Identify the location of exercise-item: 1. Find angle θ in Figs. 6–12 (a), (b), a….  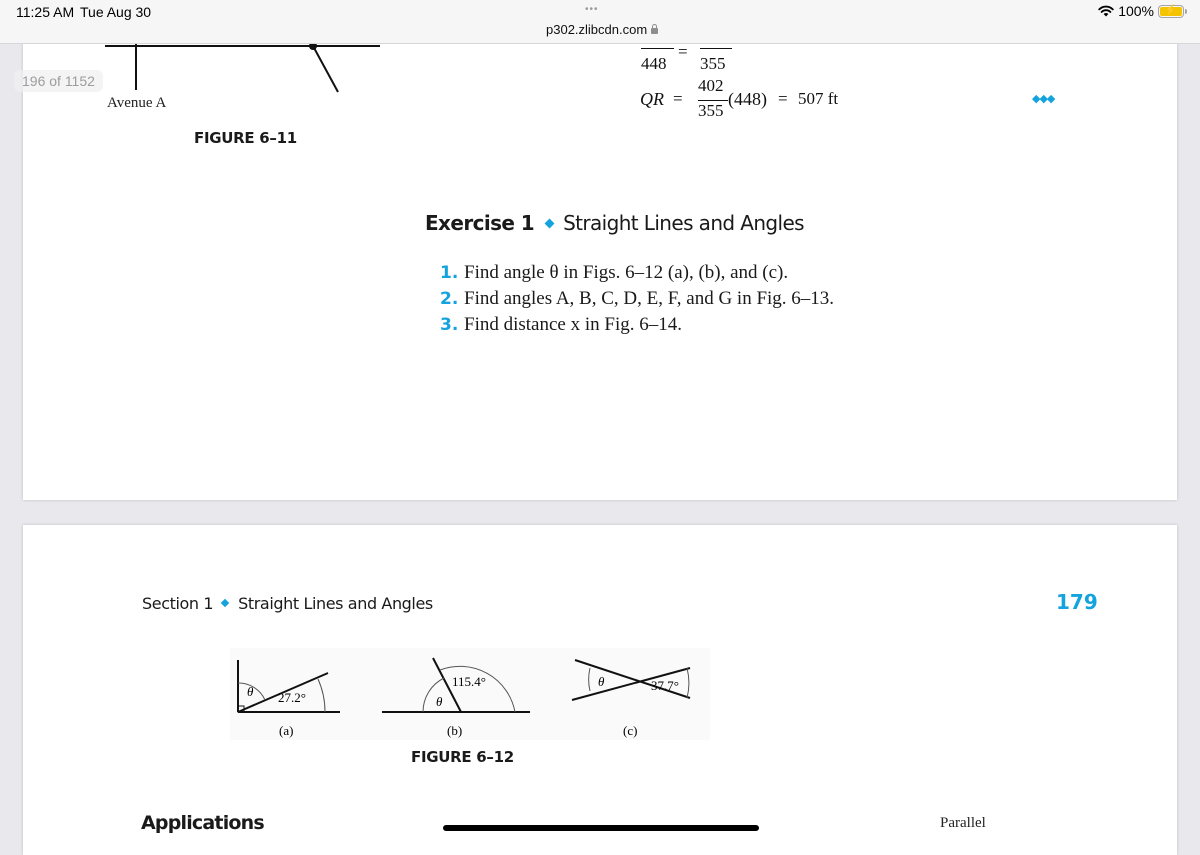
(637, 273).